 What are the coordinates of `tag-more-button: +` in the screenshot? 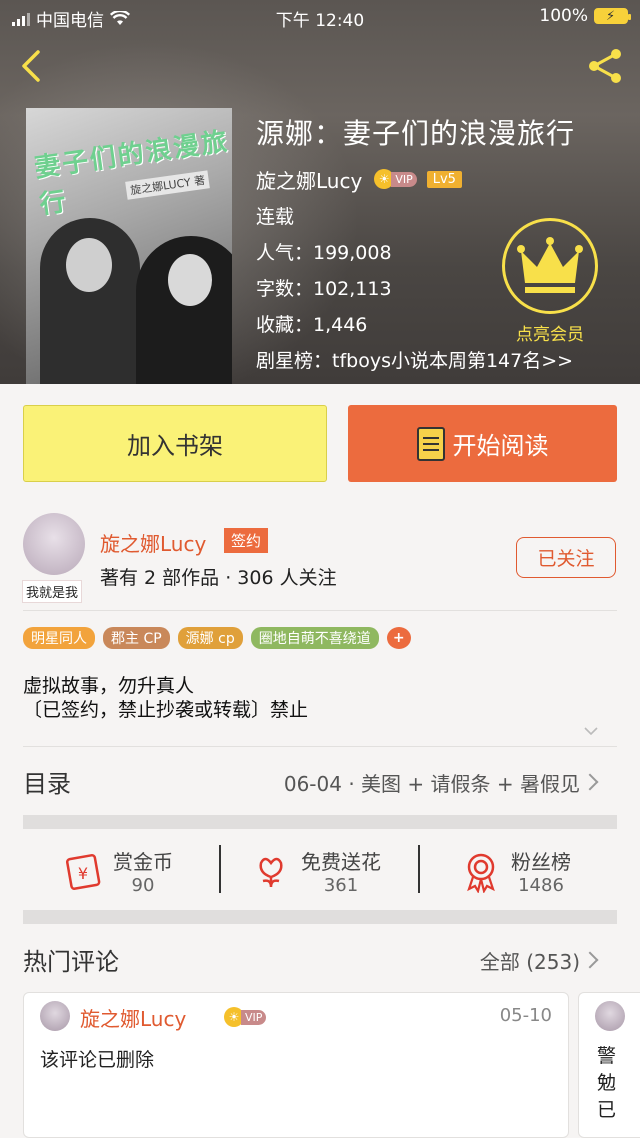 It's located at (398, 638).